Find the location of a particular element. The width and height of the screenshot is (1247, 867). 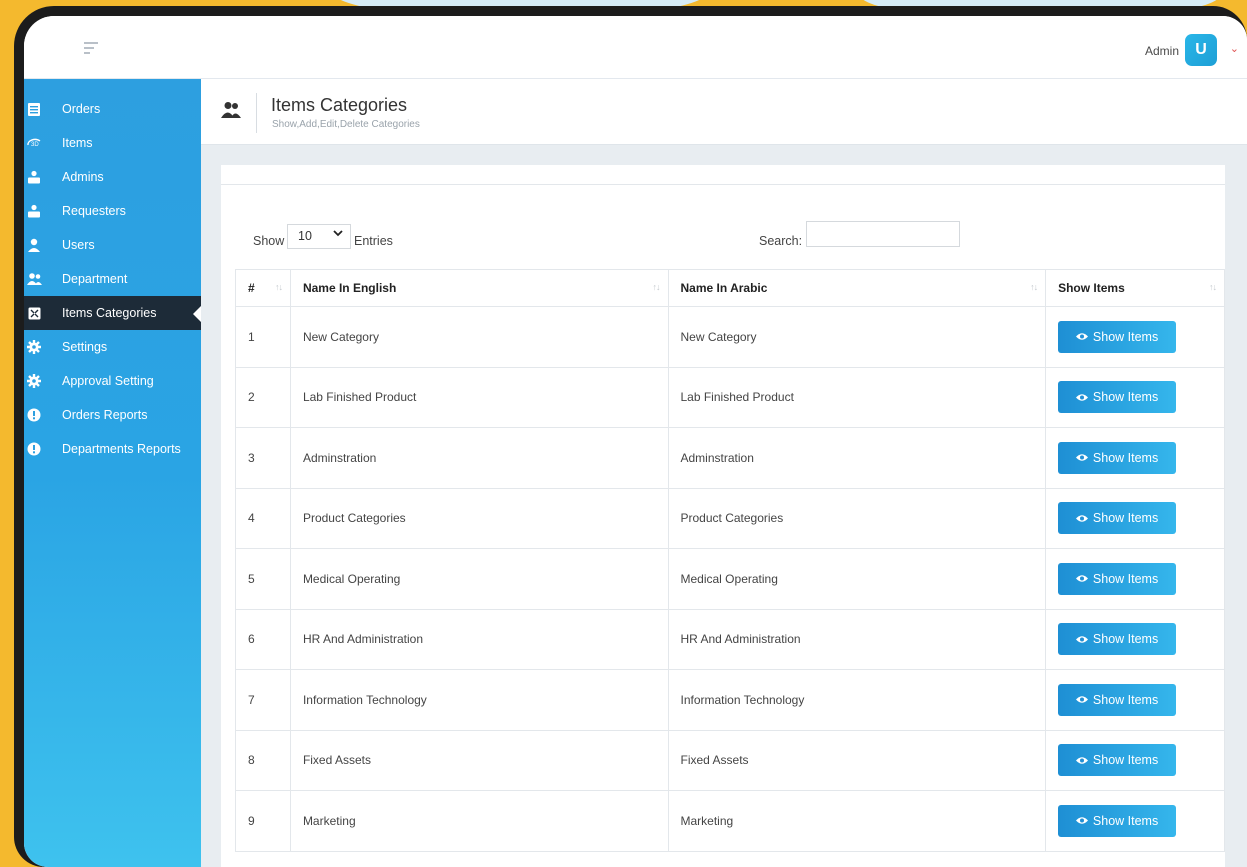

sidebar-item-orders-reports: Orders Reports is located at coordinates (112, 415).